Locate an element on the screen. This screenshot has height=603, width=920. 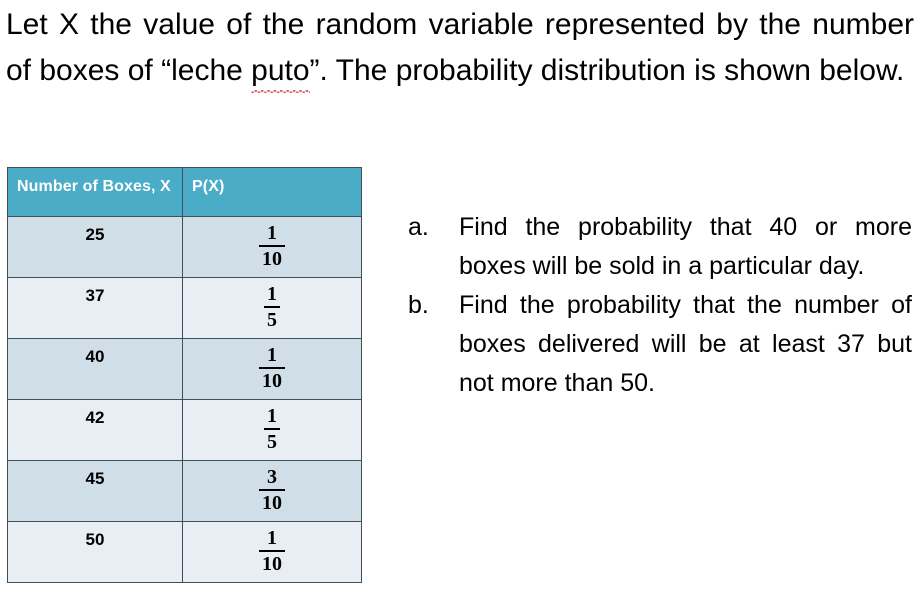
cell-x-value: 40 is located at coordinates (95, 369).